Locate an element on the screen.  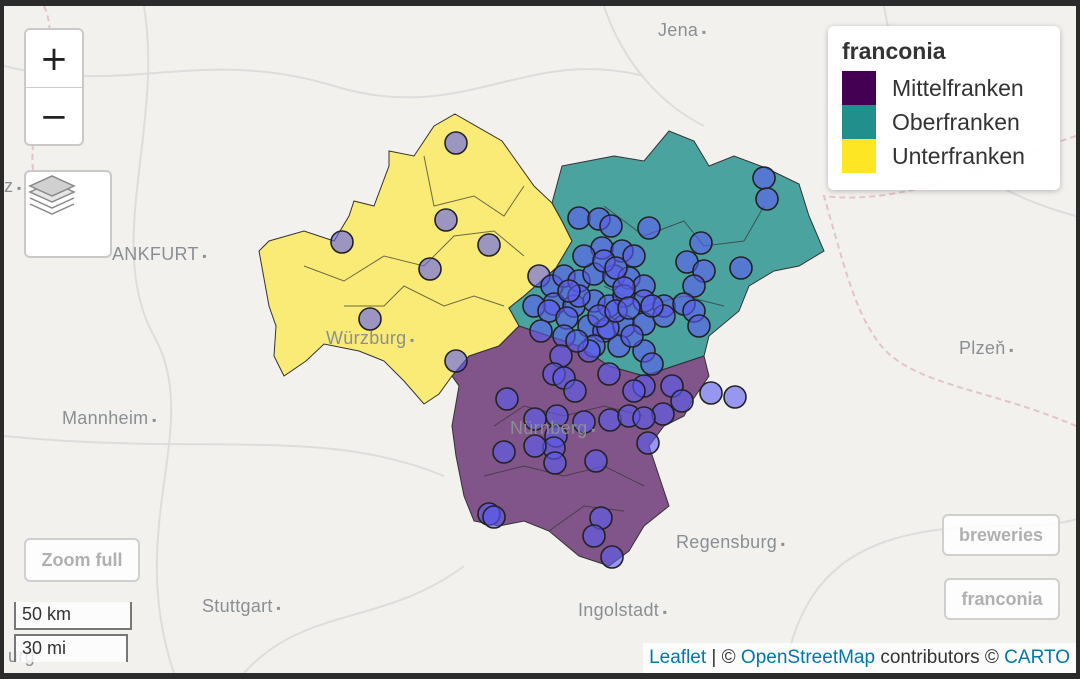
franconia-layer-button: franconia is located at coordinates (1002, 599).